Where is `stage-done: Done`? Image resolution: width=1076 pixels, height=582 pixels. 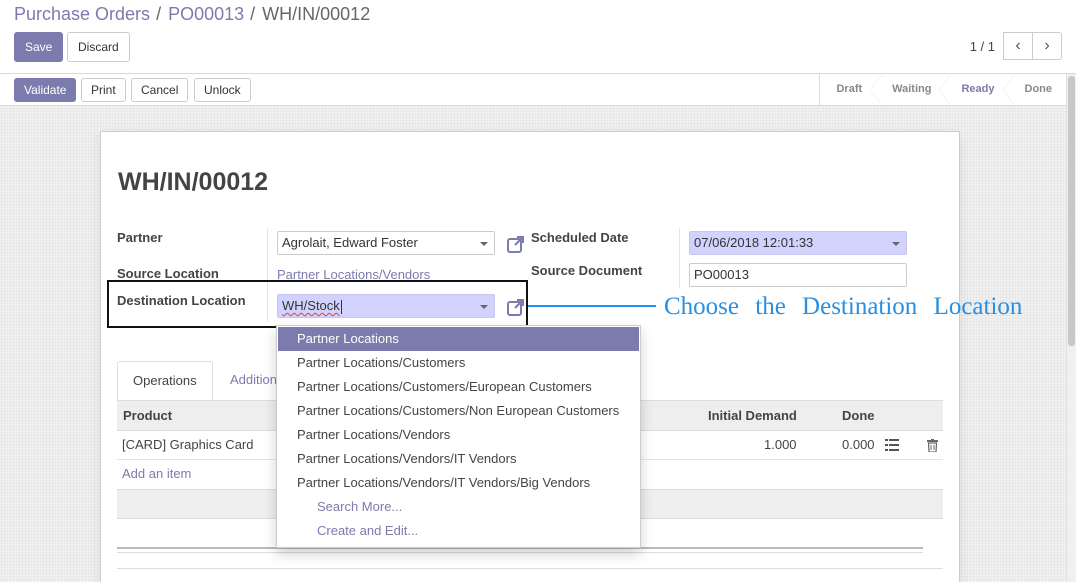 stage-done: Done is located at coordinates (1038, 89).